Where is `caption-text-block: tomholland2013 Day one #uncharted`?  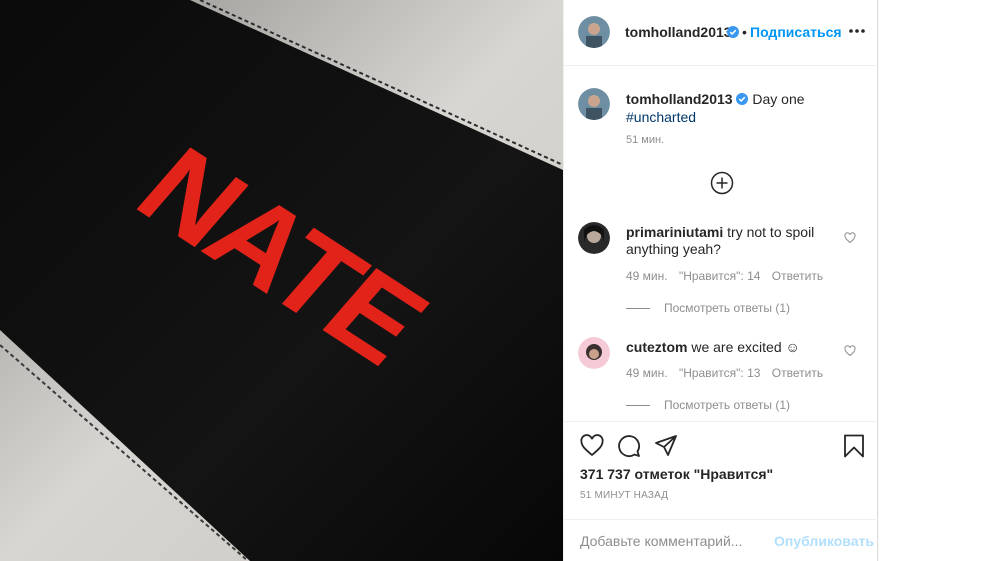
caption-text-block: tomholland2013 Day one #uncharted is located at coordinates (746, 108).